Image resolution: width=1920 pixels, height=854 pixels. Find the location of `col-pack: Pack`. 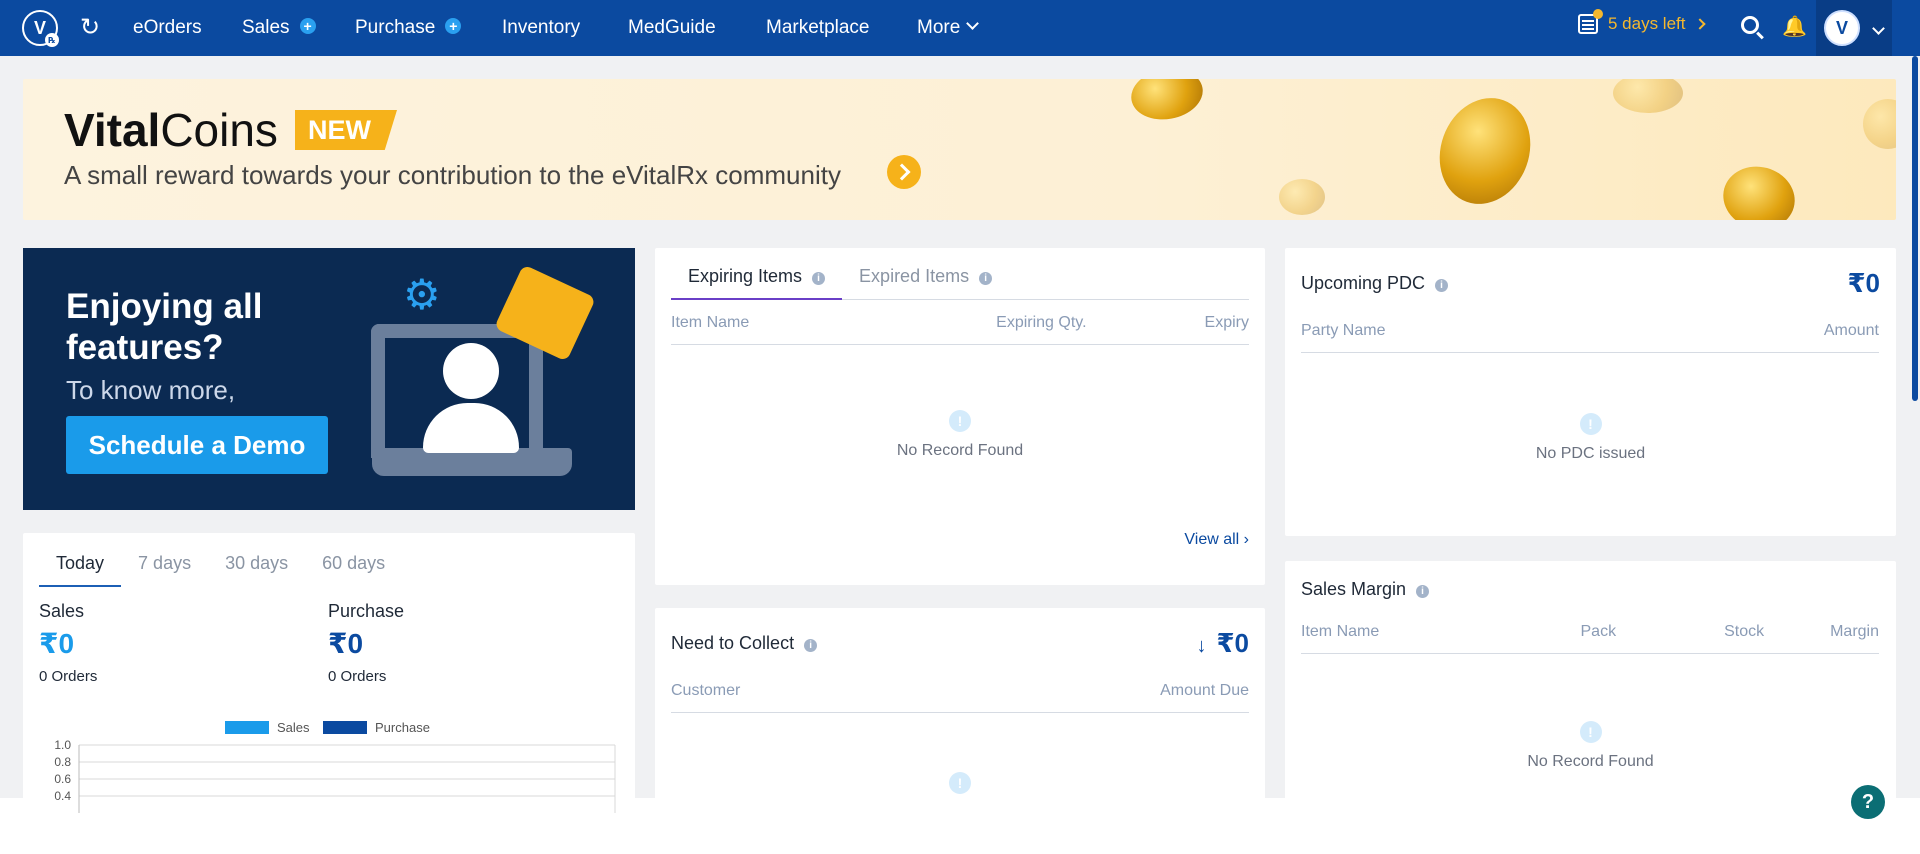

col-pack: Pack is located at coordinates (1598, 631).